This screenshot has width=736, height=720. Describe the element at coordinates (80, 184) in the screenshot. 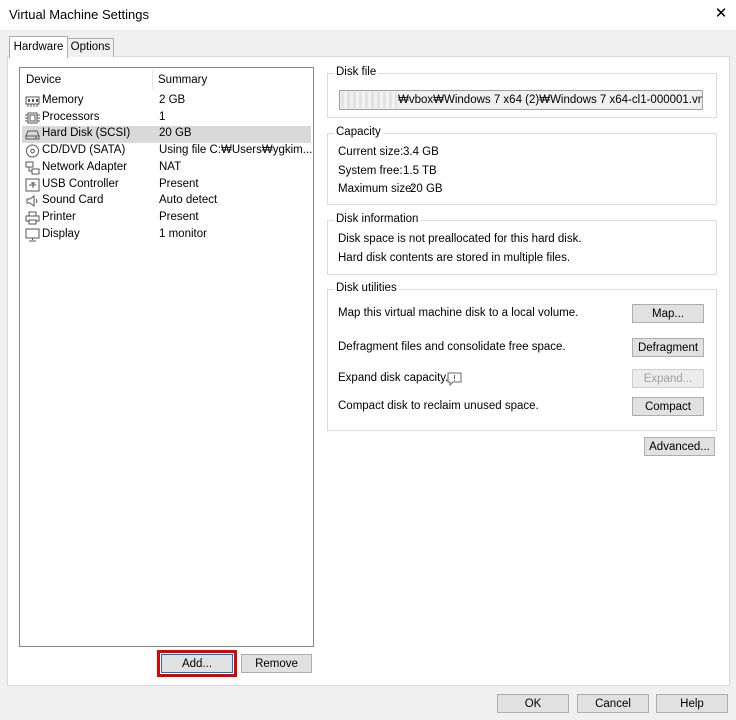

I see `device-name: USB Controller` at that location.